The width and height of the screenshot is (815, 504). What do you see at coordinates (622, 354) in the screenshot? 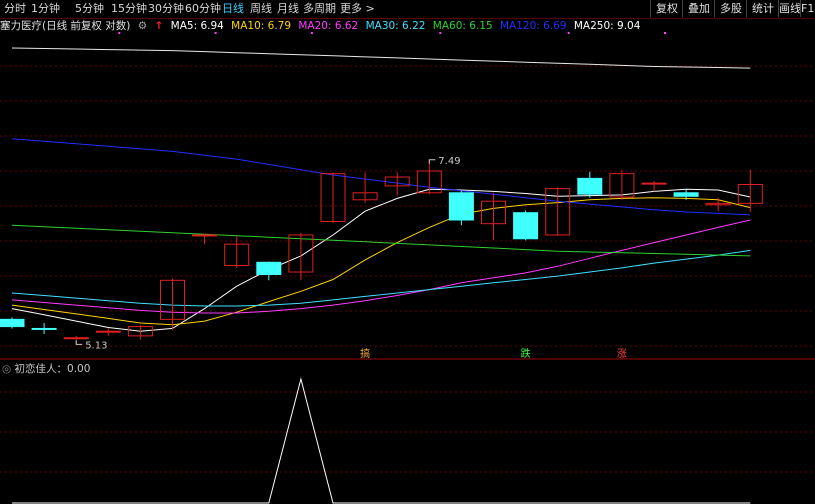
I see `signal-marker: 涨` at bounding box center [622, 354].